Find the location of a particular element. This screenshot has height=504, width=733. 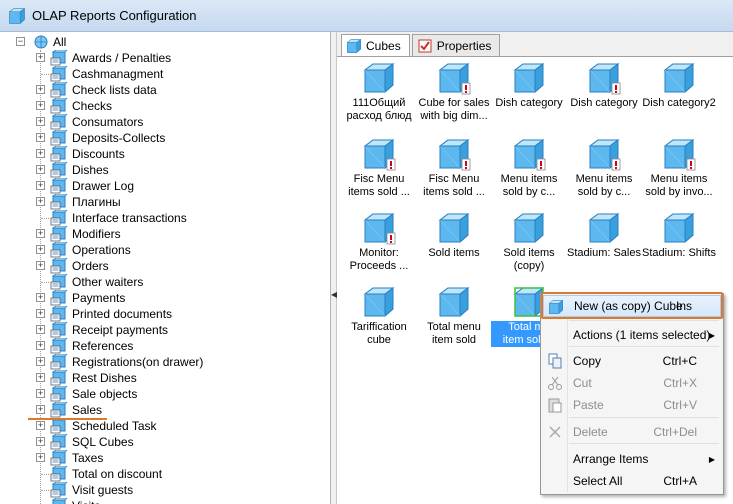

cube-label: Dish category is located at coordinates (529, 103).